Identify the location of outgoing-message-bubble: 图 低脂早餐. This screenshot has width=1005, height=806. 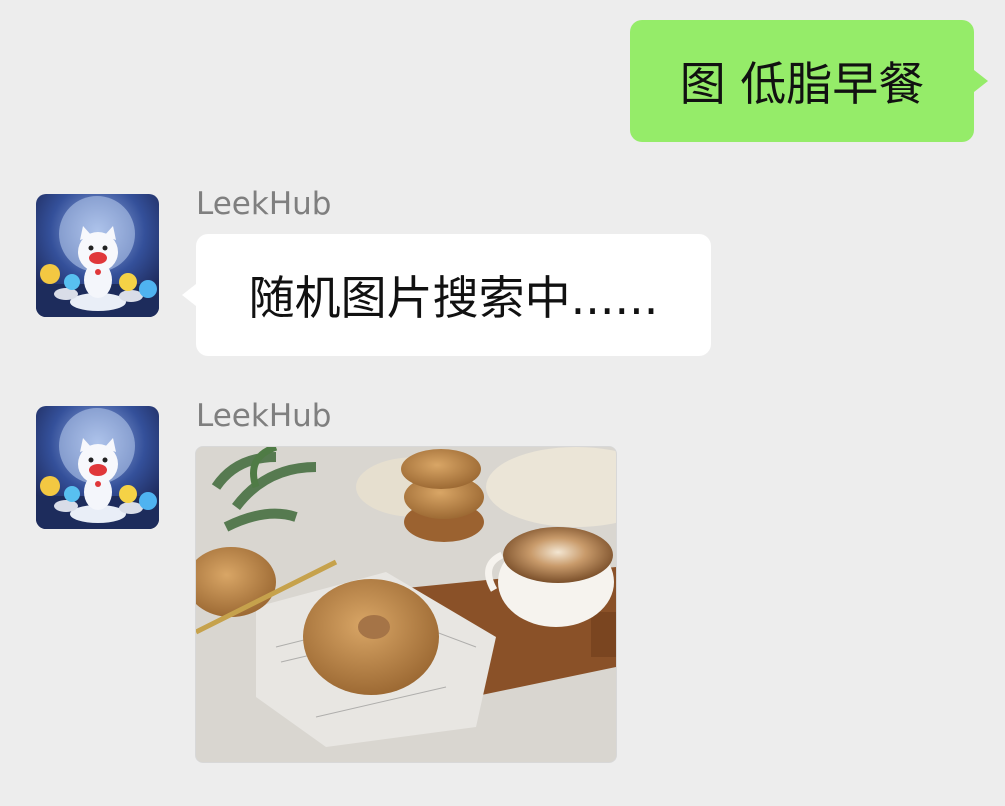
(809, 81).